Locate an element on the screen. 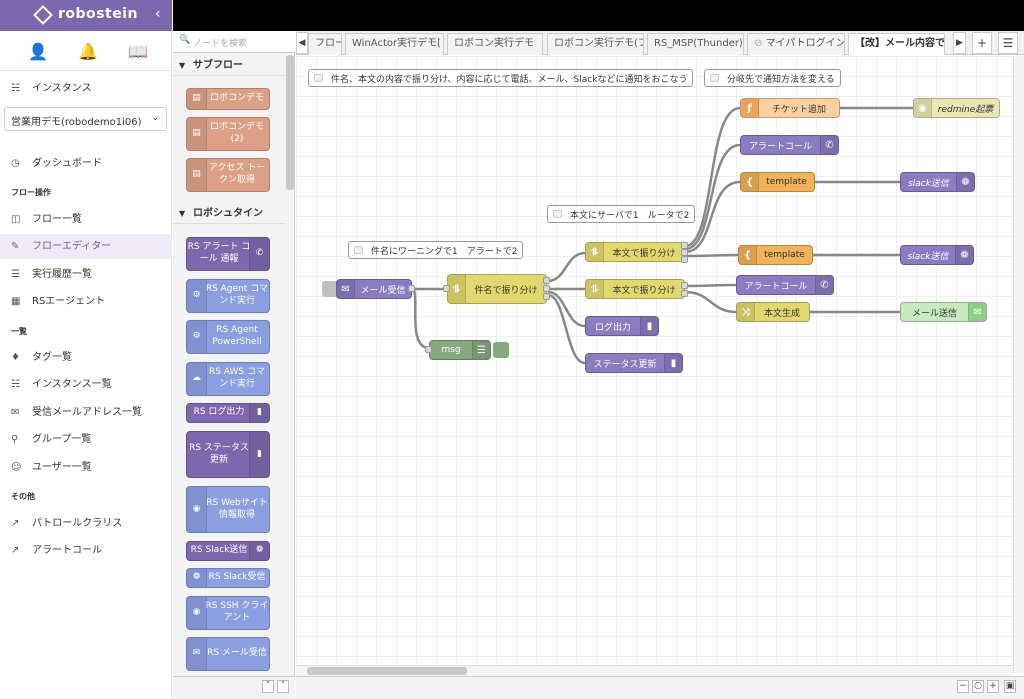 This screenshot has width=1024, height=699. database-icon: ▮ is located at coordinates (673, 363).